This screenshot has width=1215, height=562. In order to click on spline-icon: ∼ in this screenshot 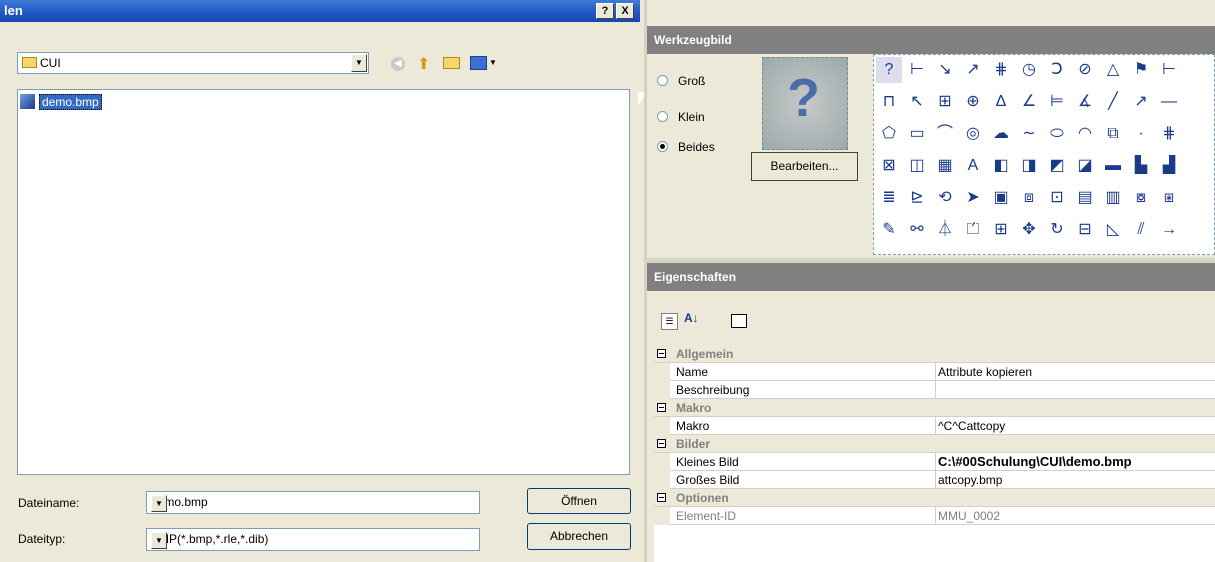, I will do `click(1029, 134)`.